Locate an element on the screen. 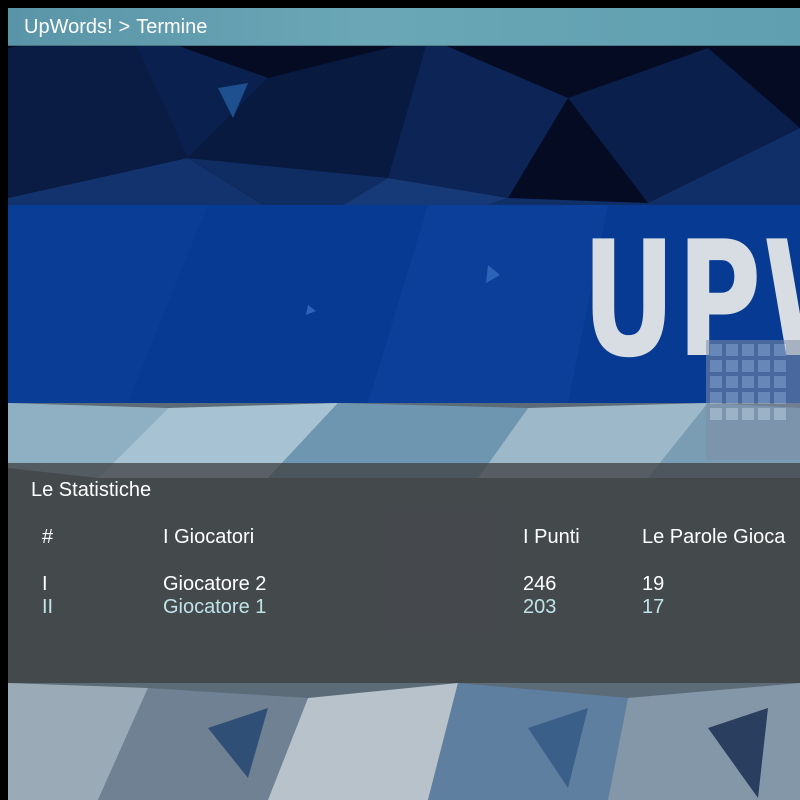  column-header-points: I Punti is located at coordinates (551, 537).